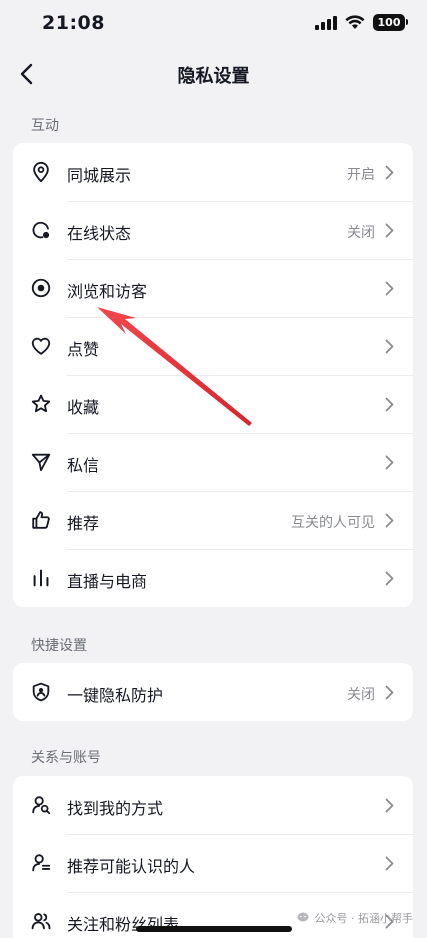  Describe the element at coordinates (361, 175) in the screenshot. I see `setting-value: 开启` at that location.